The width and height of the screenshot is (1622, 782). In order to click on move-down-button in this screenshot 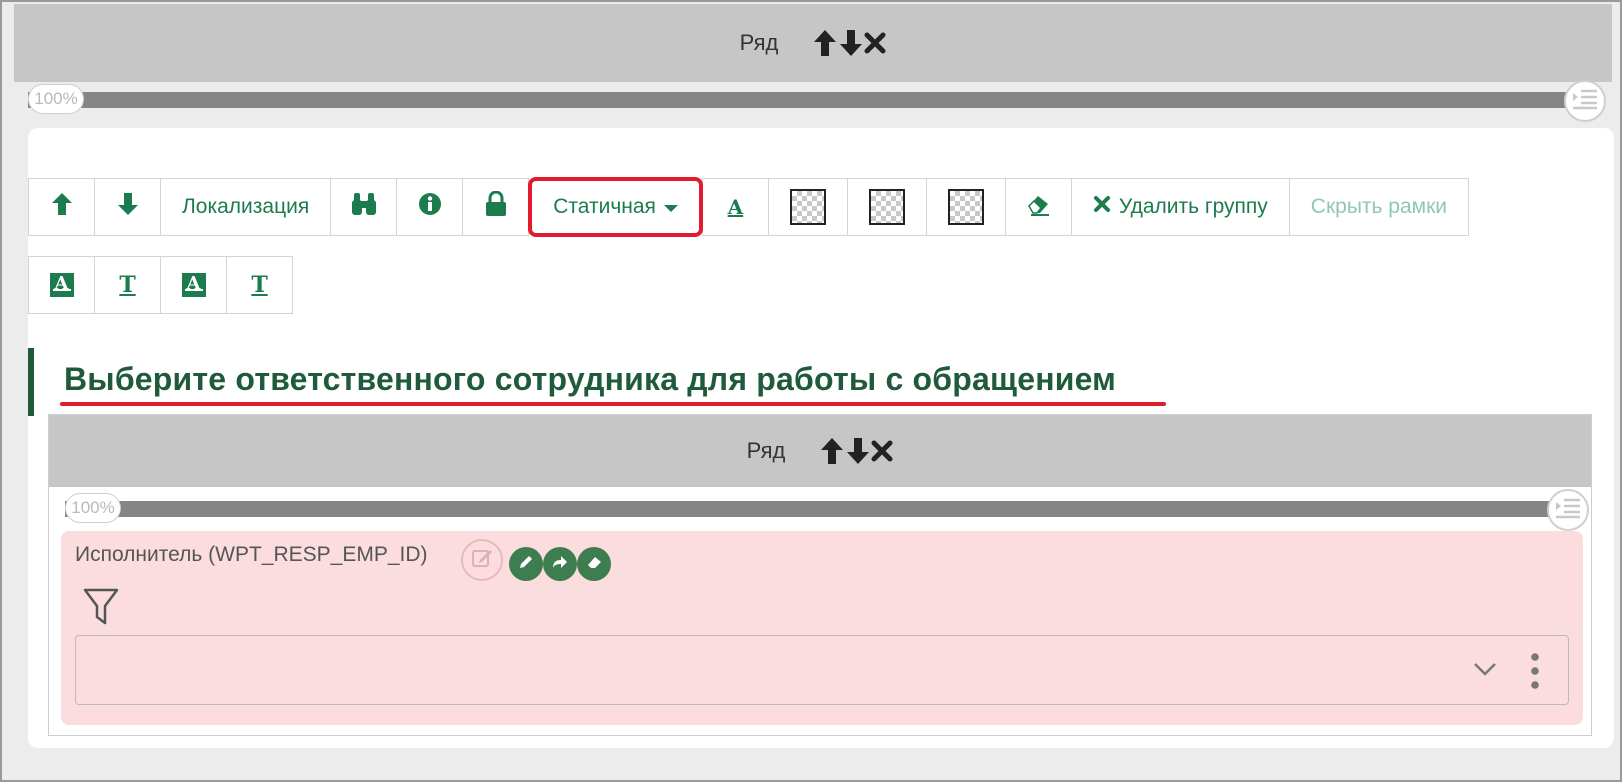, I will do `click(127, 207)`.